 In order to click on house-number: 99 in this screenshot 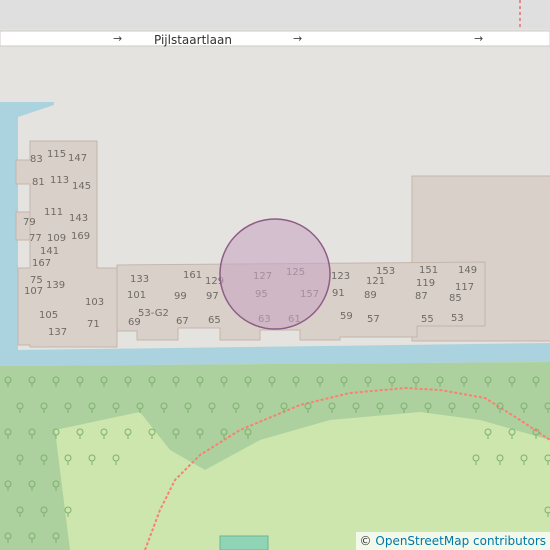, I will do `click(180, 296)`.